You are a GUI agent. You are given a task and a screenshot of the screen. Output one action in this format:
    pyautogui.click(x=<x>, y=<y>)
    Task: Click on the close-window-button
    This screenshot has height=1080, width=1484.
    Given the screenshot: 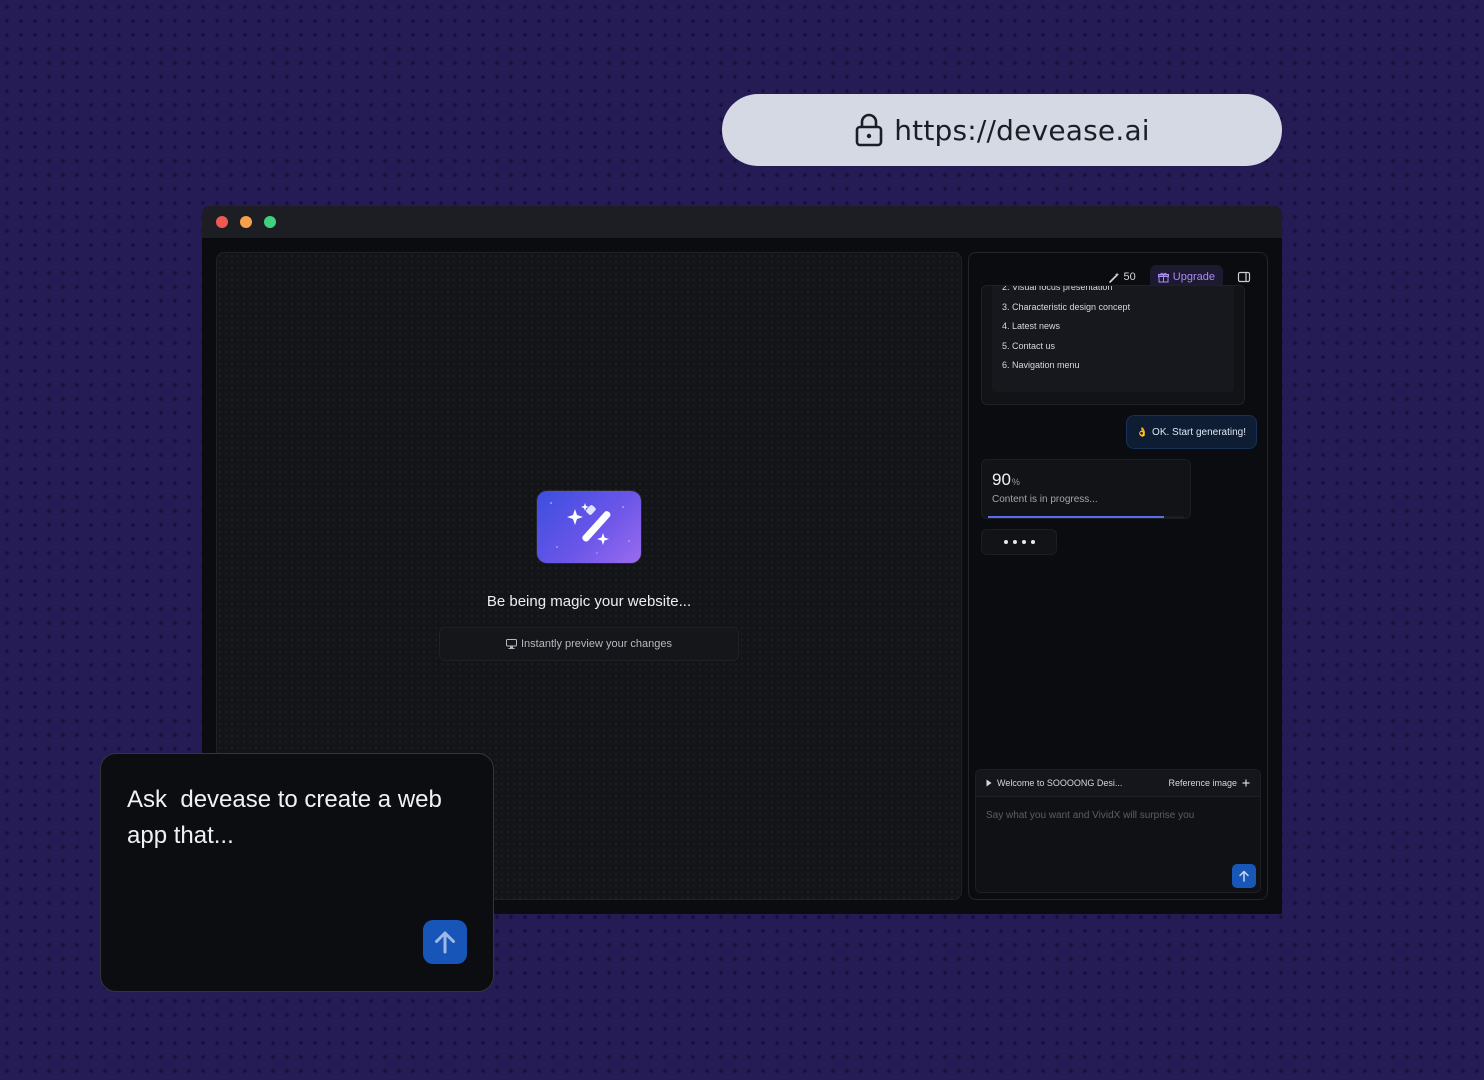 What is the action you would take?
    pyautogui.click(x=222, y=222)
    